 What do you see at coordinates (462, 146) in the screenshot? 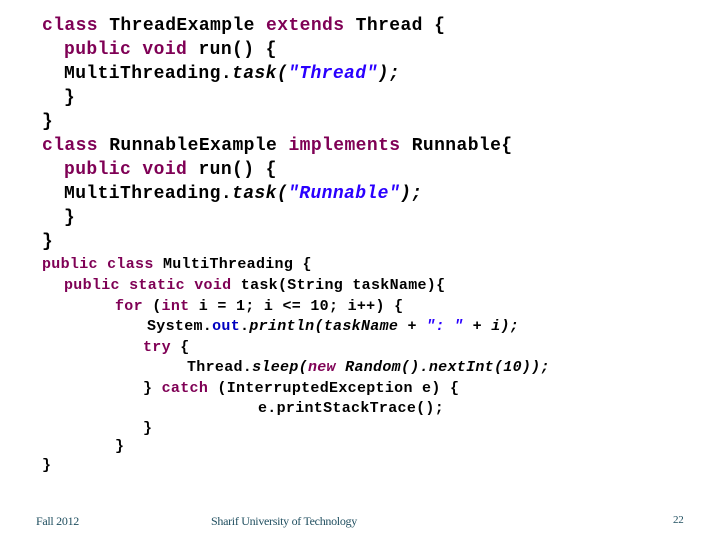
I see `code-token: Runnable{` at bounding box center [462, 146].